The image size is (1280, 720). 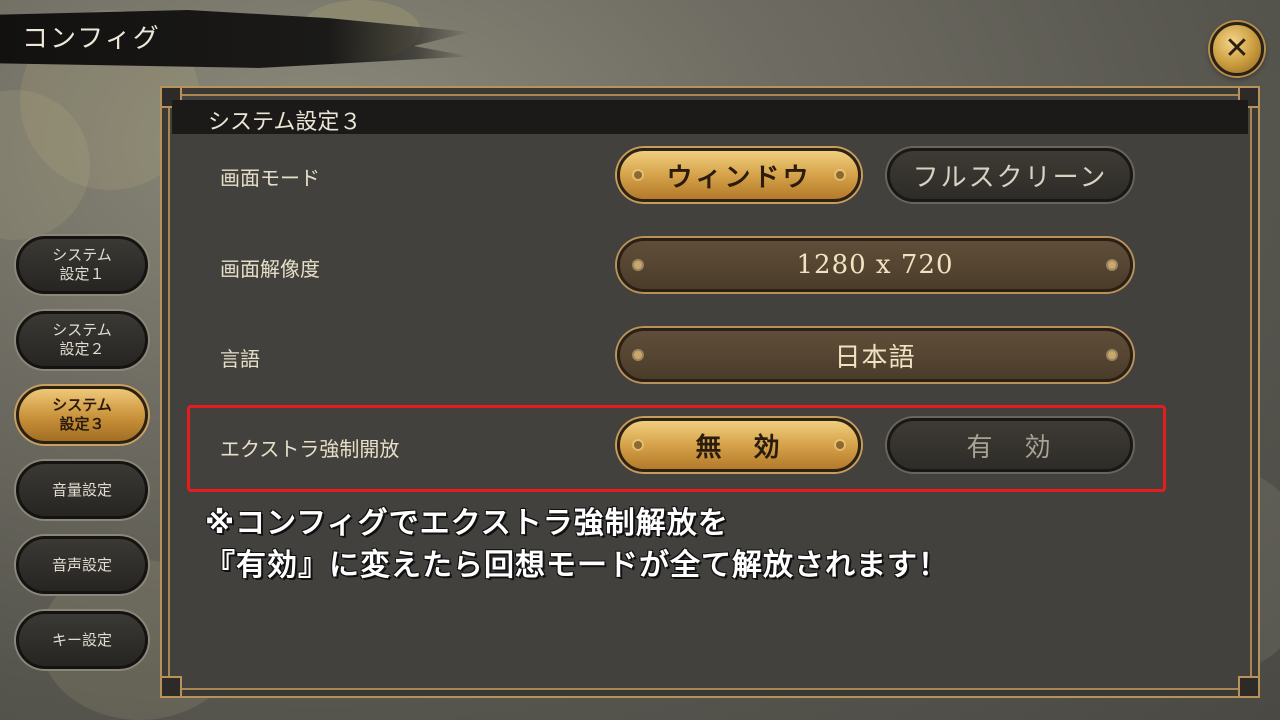 I want to click on sidebar-item-label: 設定２, so click(x=82, y=349).